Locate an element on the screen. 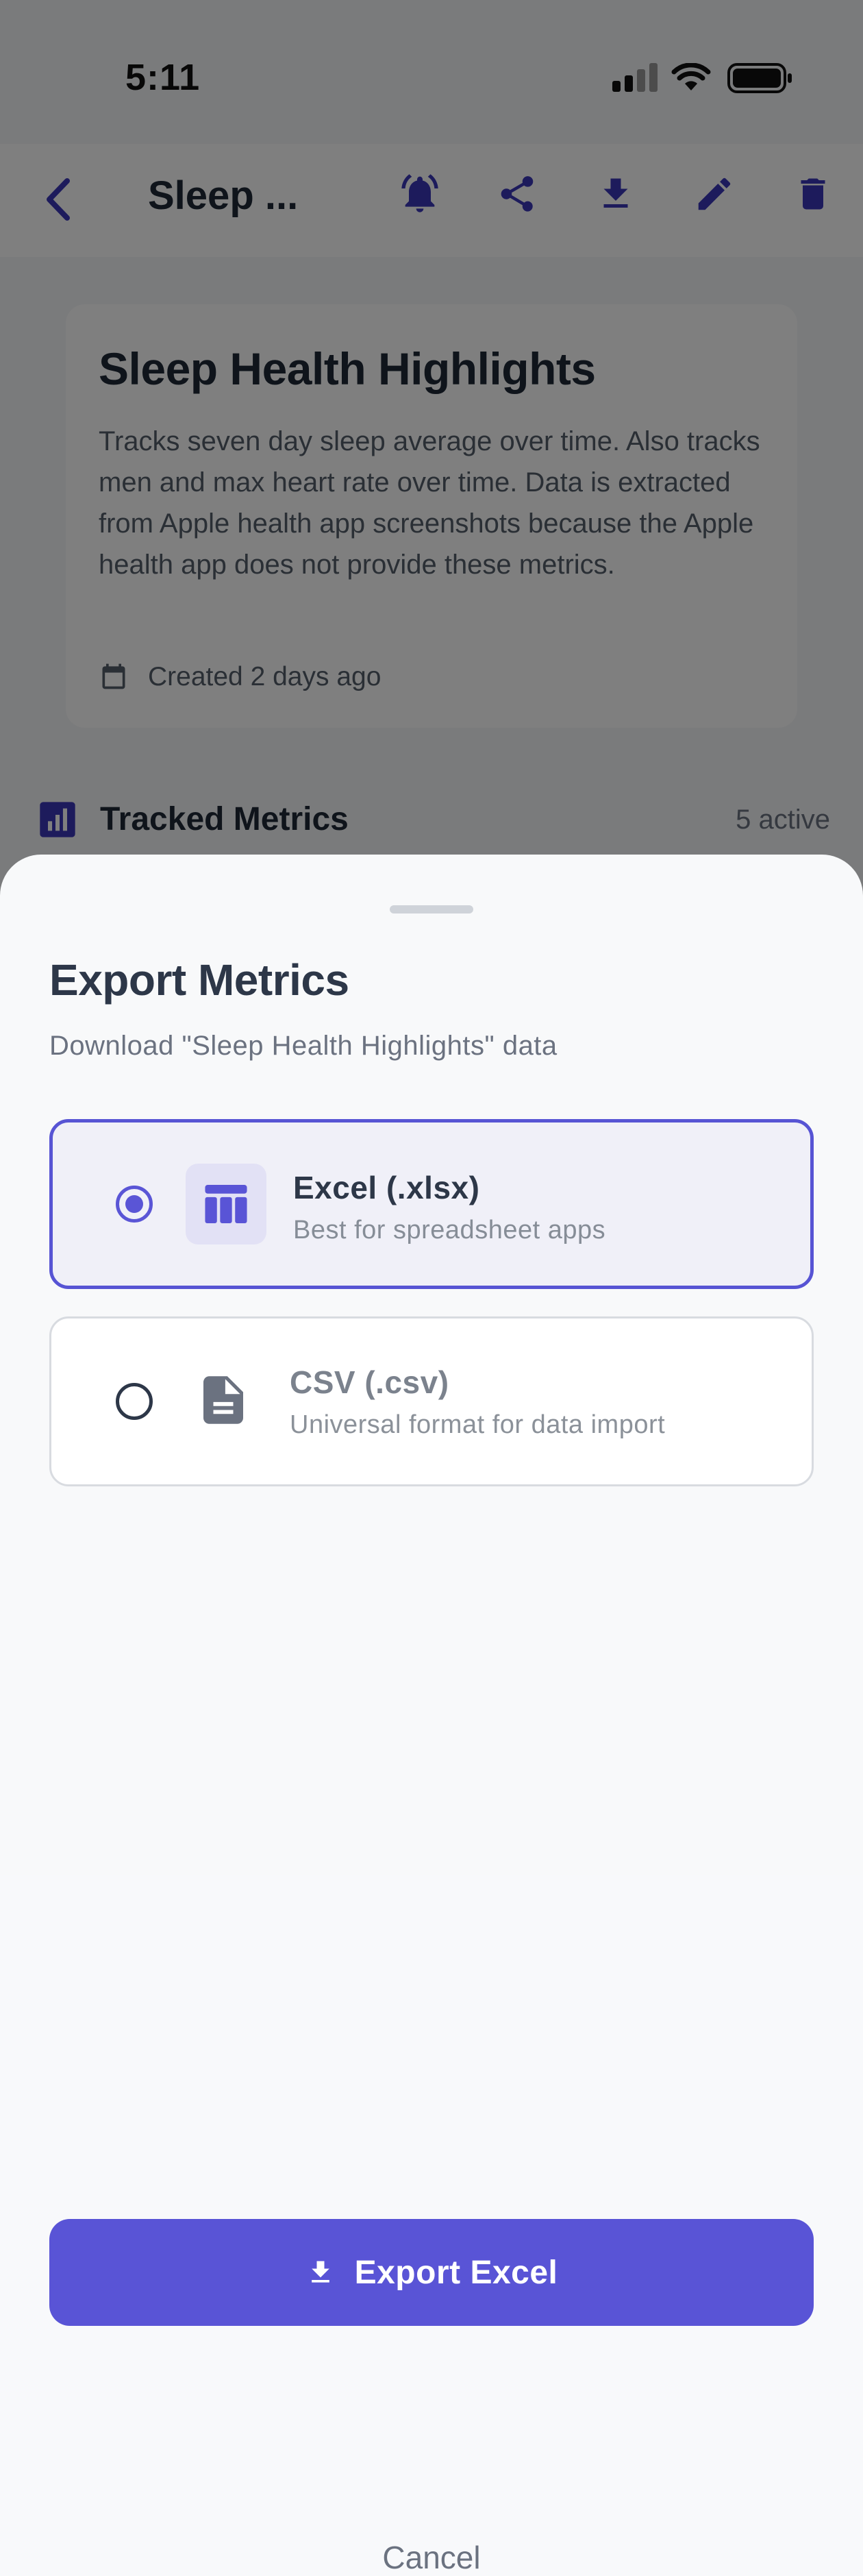 This screenshot has width=863, height=2576. export-button-label: Export Excel is located at coordinates (456, 2272).